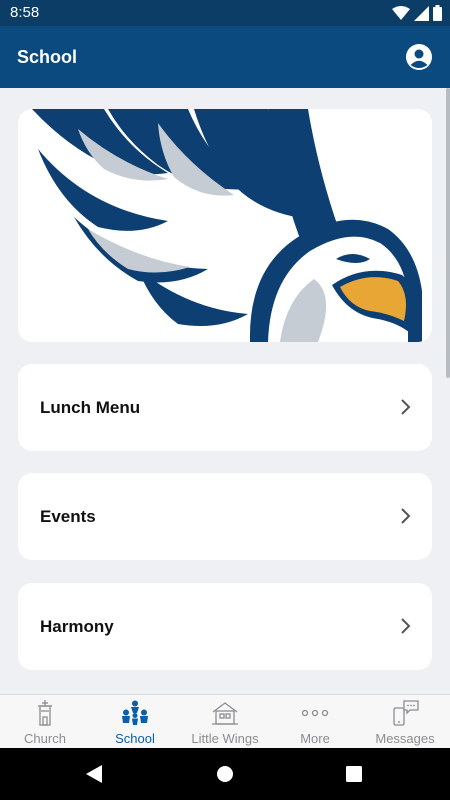 This screenshot has width=450, height=800. Describe the element at coordinates (135, 738) in the screenshot. I see `tab-label: School` at that location.